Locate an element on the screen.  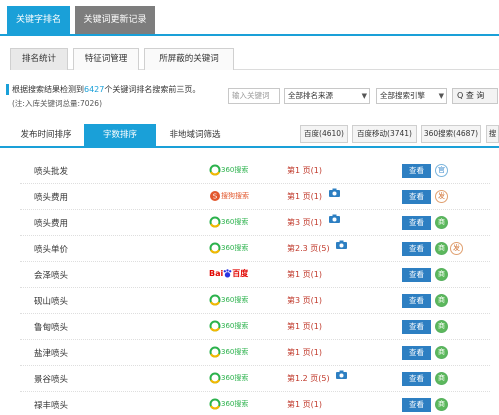
result-summary: 根据搜索结果检测到6427个关键词排名搜索前三页。 is located at coordinates (106, 89).